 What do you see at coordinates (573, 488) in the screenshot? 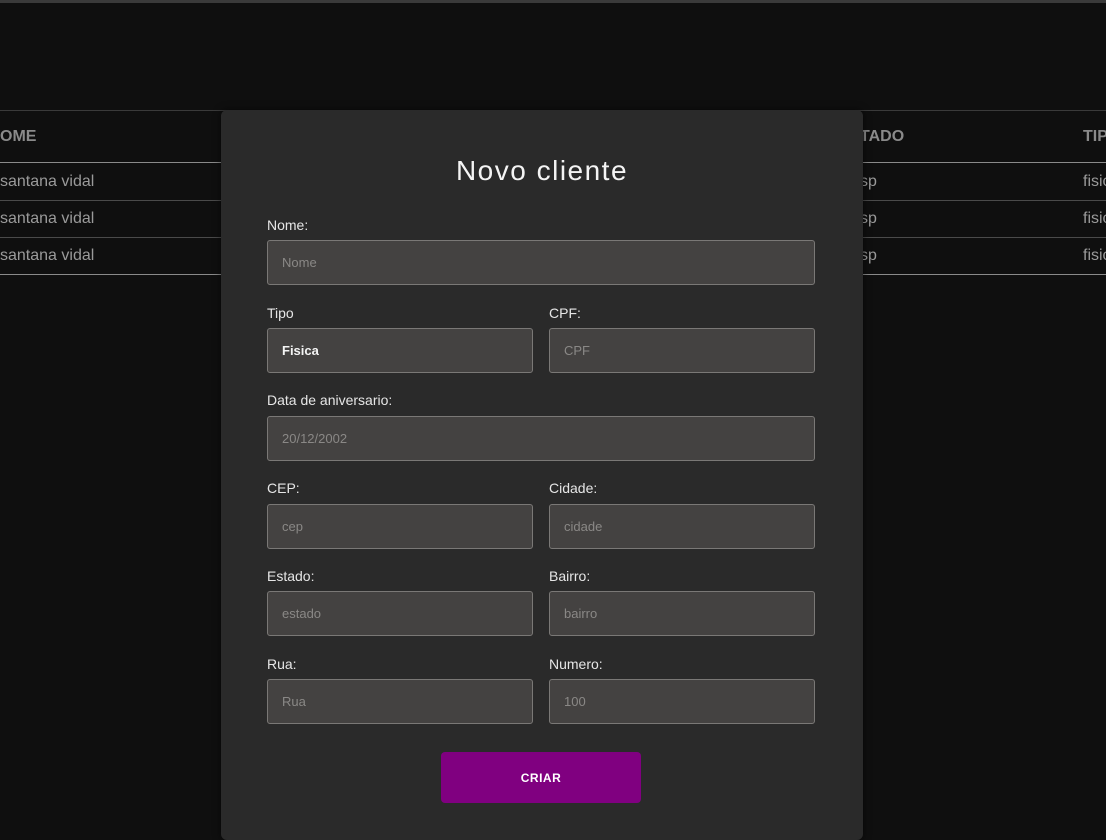
I see `cidade-label: Cidade:` at bounding box center [573, 488].